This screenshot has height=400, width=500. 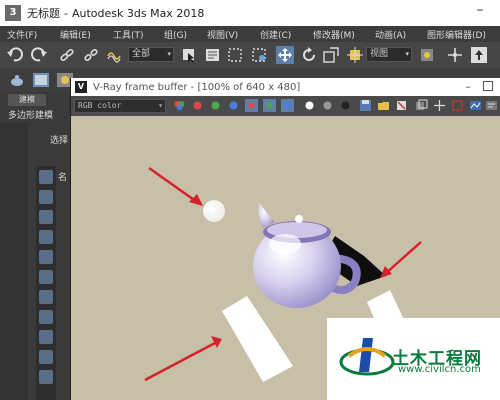 What do you see at coordinates (39, 55) in the screenshot?
I see `redo-icon` at bounding box center [39, 55].